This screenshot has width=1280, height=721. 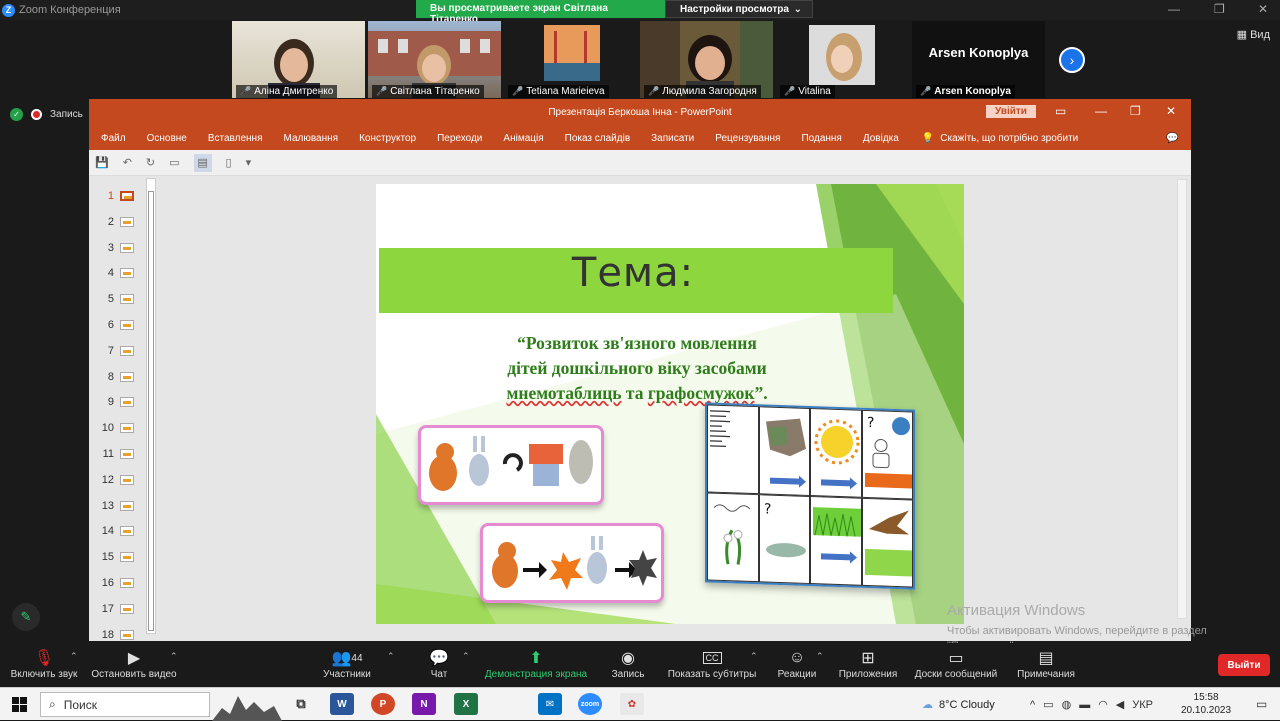 What do you see at coordinates (1253, 34) in the screenshot?
I see `view-button: ▦ Вид` at bounding box center [1253, 34].